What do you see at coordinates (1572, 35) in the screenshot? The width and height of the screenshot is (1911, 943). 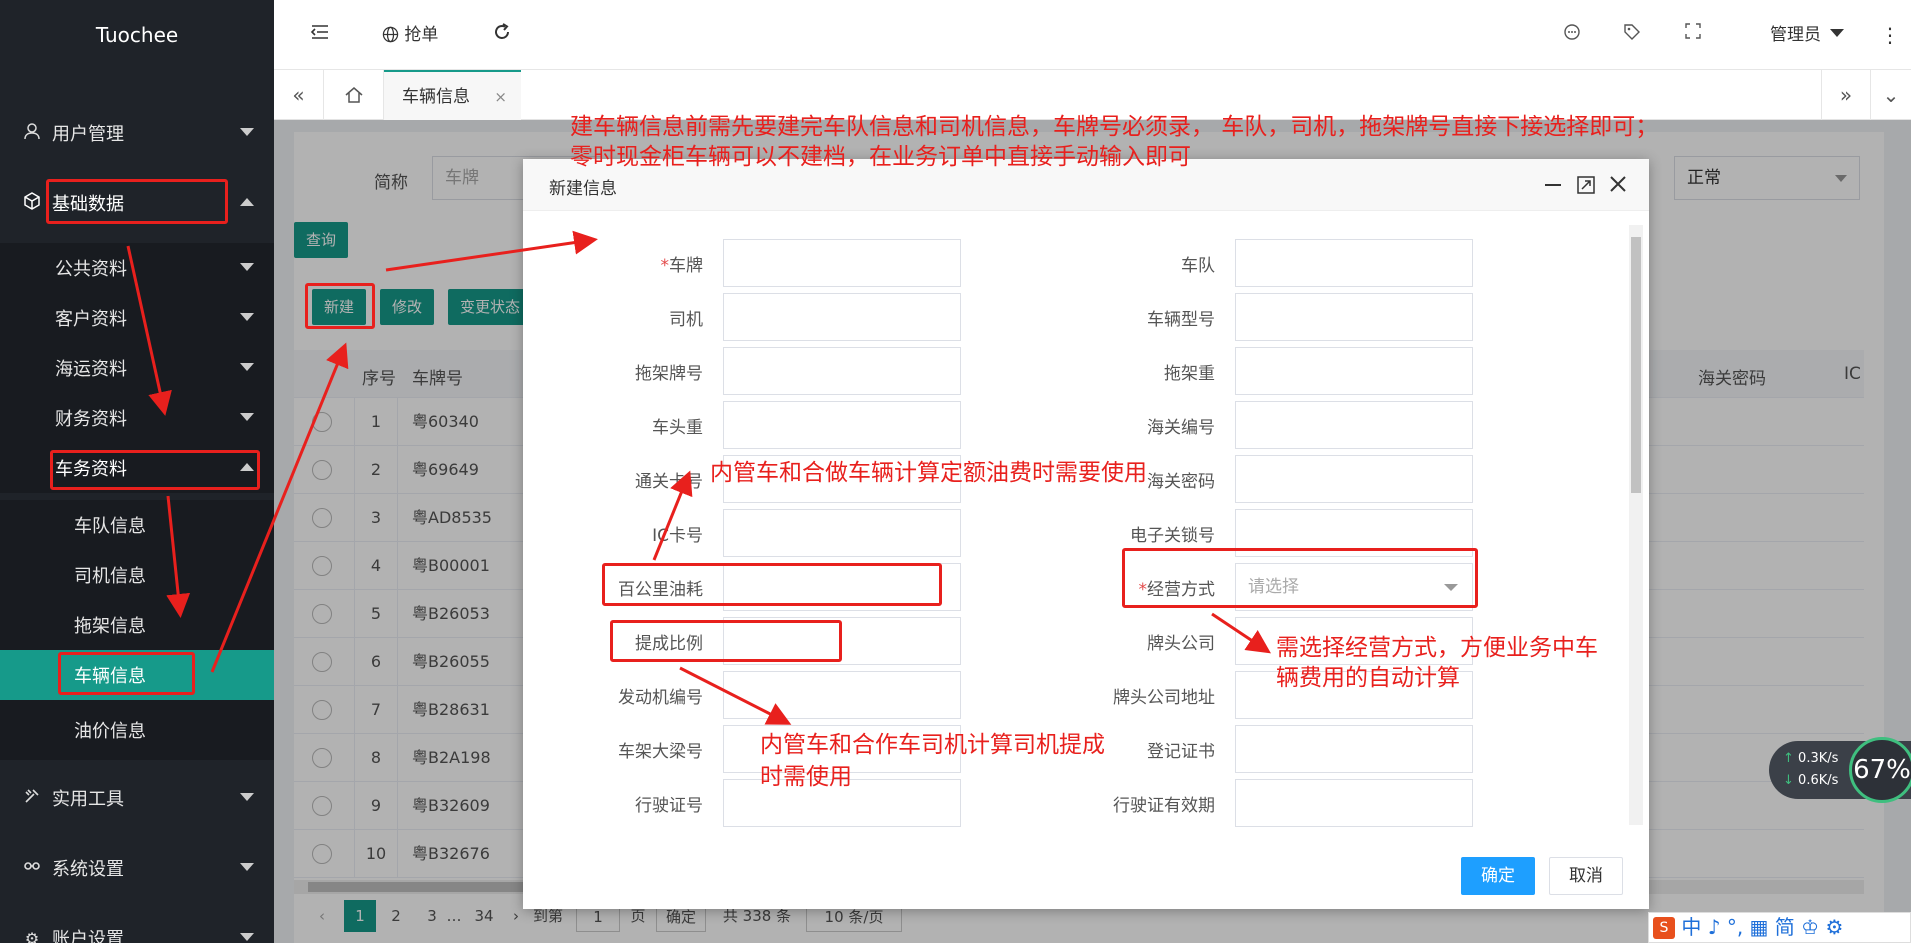 I see `message-icon` at bounding box center [1572, 35].